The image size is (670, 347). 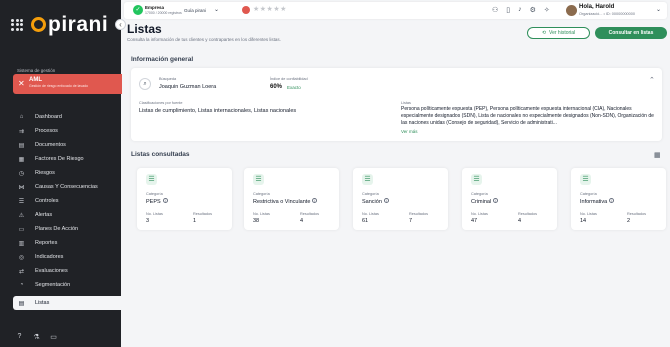 What do you see at coordinates (571, 10) in the screenshot?
I see `avatar` at bounding box center [571, 10].